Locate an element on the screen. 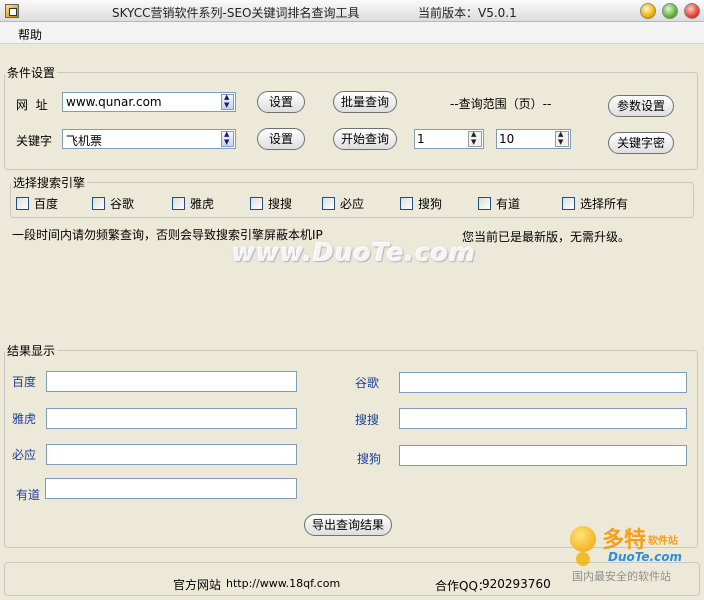 The width and height of the screenshot is (704, 600). checkbox-label: 搜搜 is located at coordinates (280, 204).